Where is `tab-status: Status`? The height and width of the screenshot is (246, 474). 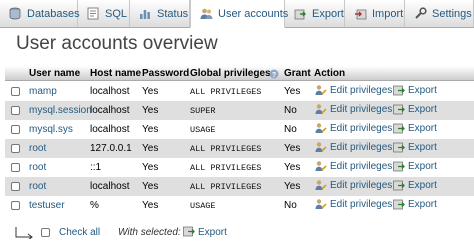 tab-status: Status is located at coordinates (160, 13).